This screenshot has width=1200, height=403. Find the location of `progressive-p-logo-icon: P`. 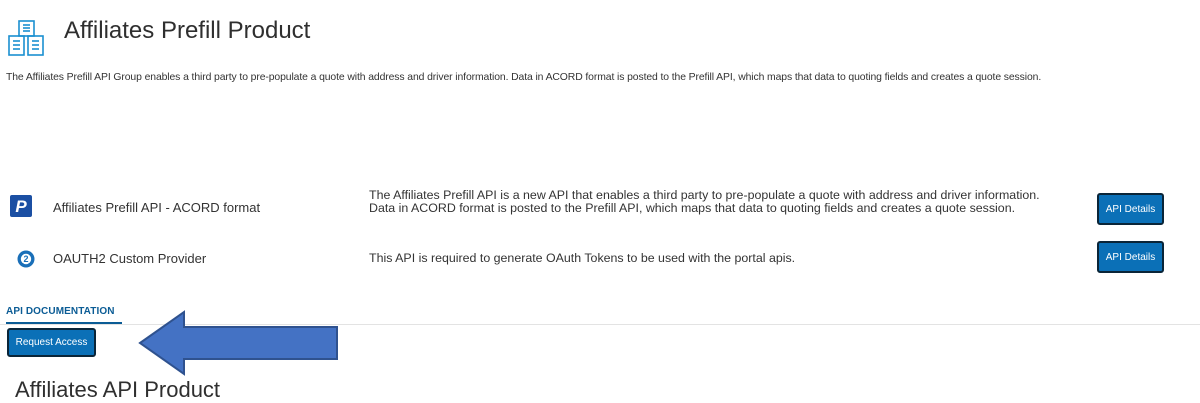

progressive-p-logo-icon: P is located at coordinates (21, 206).